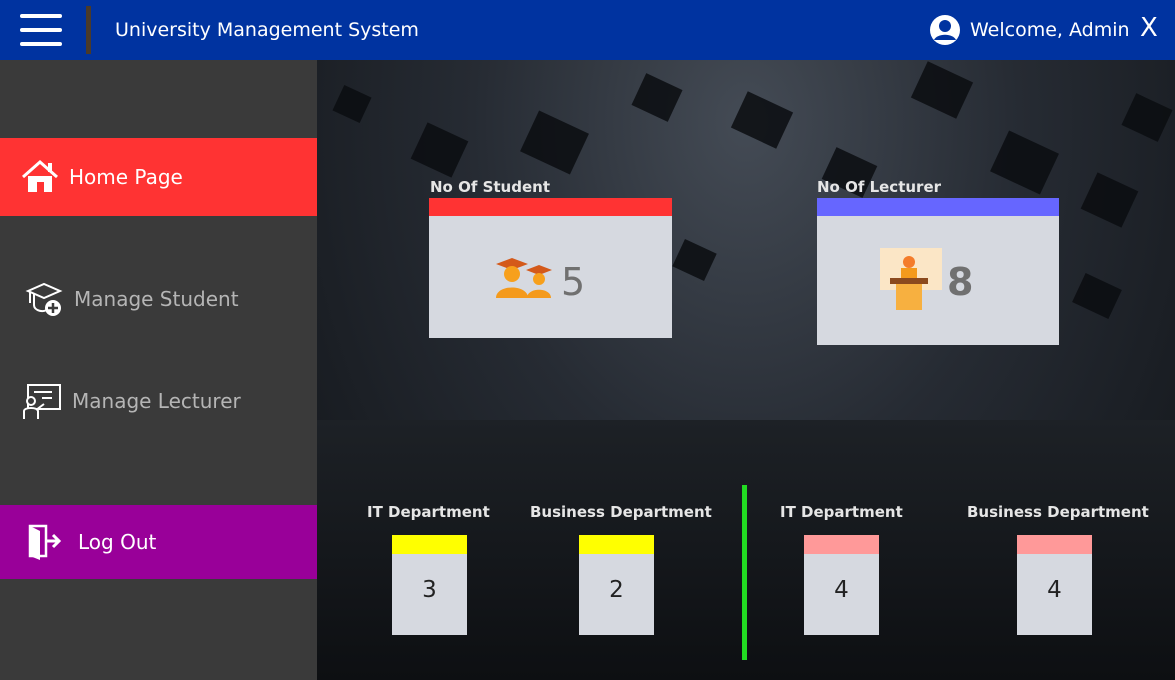 The image size is (1175, 680). I want to click on logout-door-icon, so click(45, 542).